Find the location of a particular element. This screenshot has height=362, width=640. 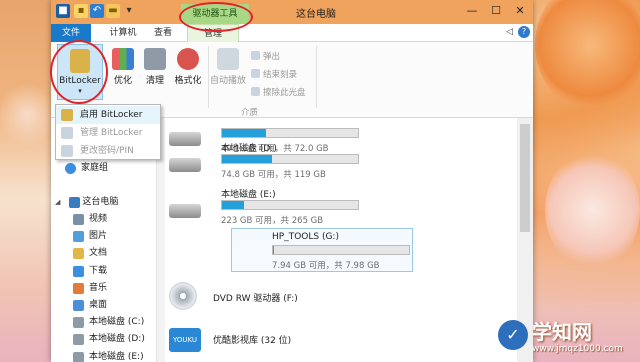

burn-icon is located at coordinates (255, 73).